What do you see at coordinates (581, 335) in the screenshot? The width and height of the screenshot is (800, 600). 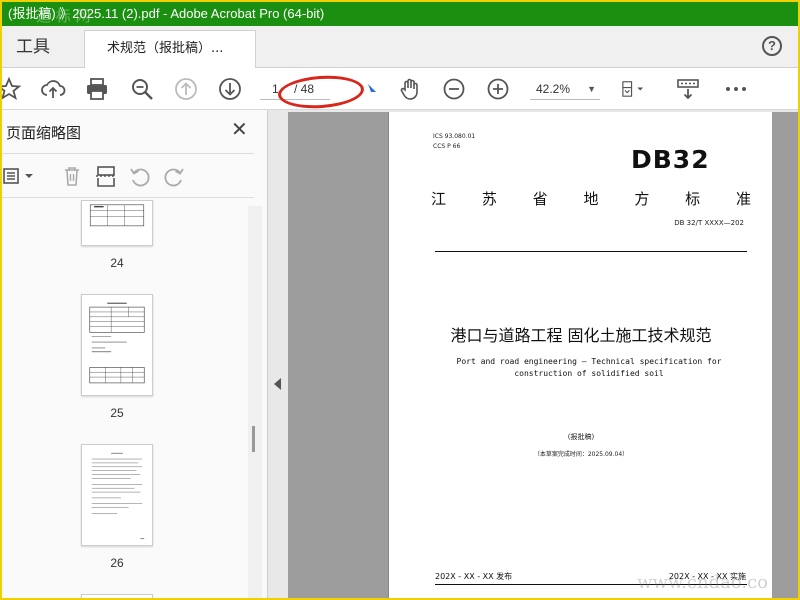 I see `document-title-cn: 港口与道路工程 固化土施工技术规范` at bounding box center [581, 335].